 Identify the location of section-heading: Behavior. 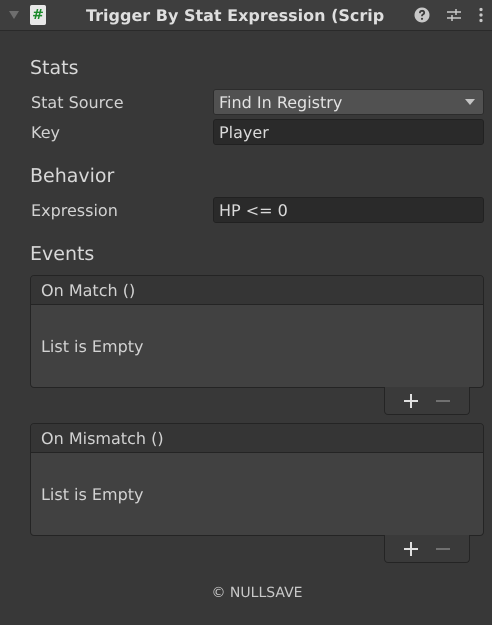
(73, 176).